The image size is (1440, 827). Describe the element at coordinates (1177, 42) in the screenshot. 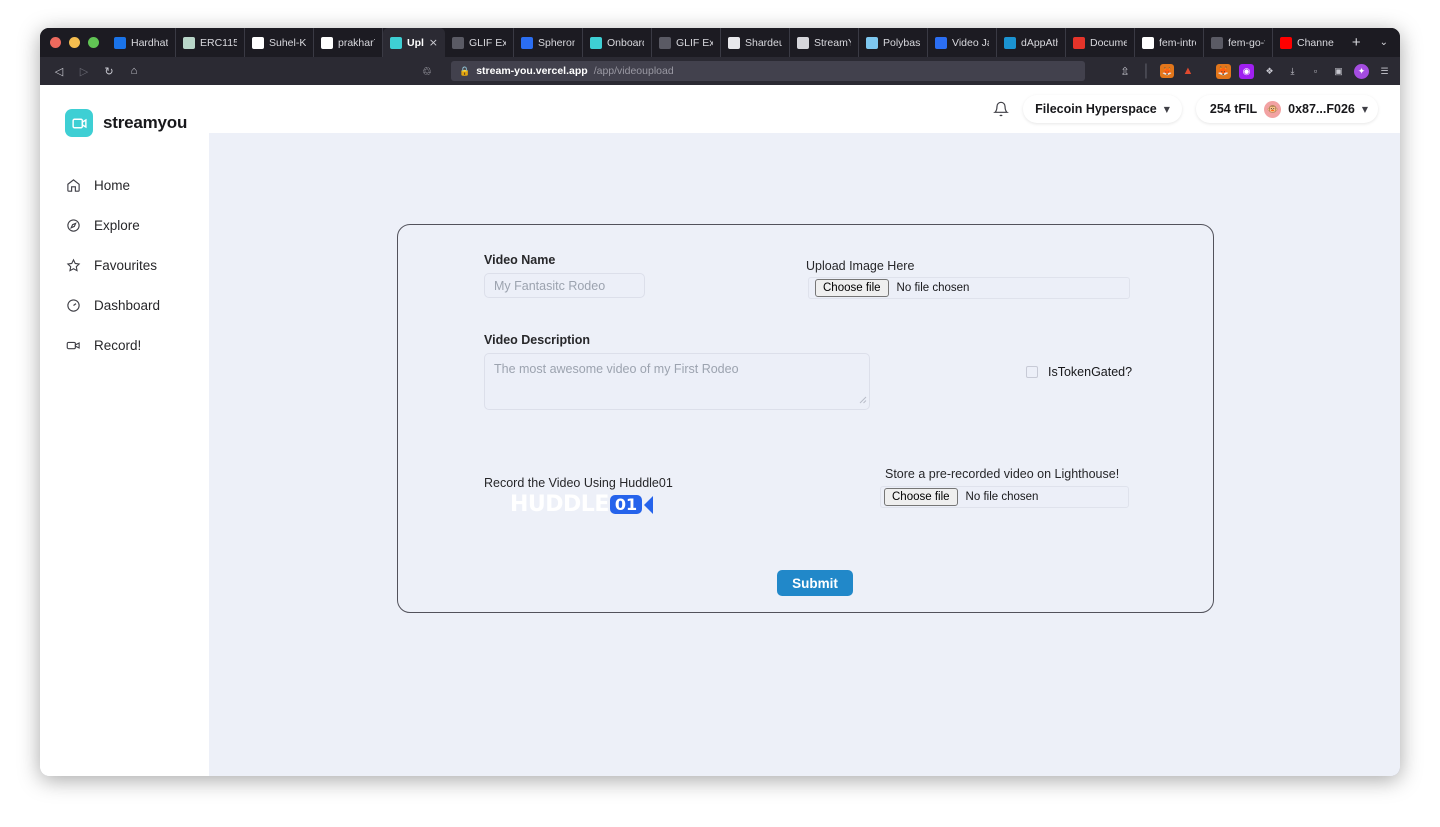

I see `browser-tab-title: fem-intro` at that location.